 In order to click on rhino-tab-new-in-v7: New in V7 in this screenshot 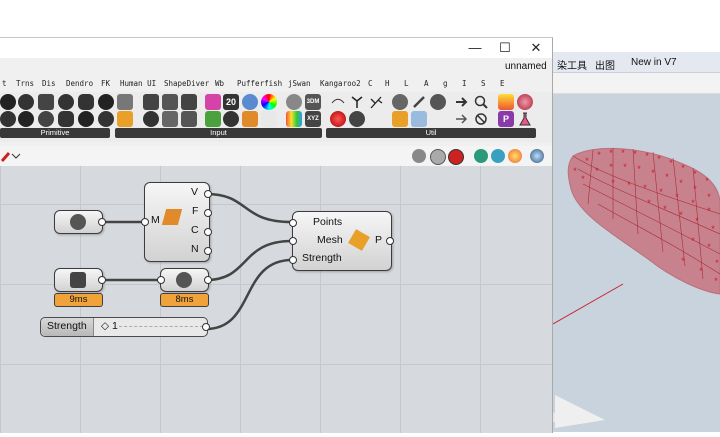, I will do `click(654, 62)`.